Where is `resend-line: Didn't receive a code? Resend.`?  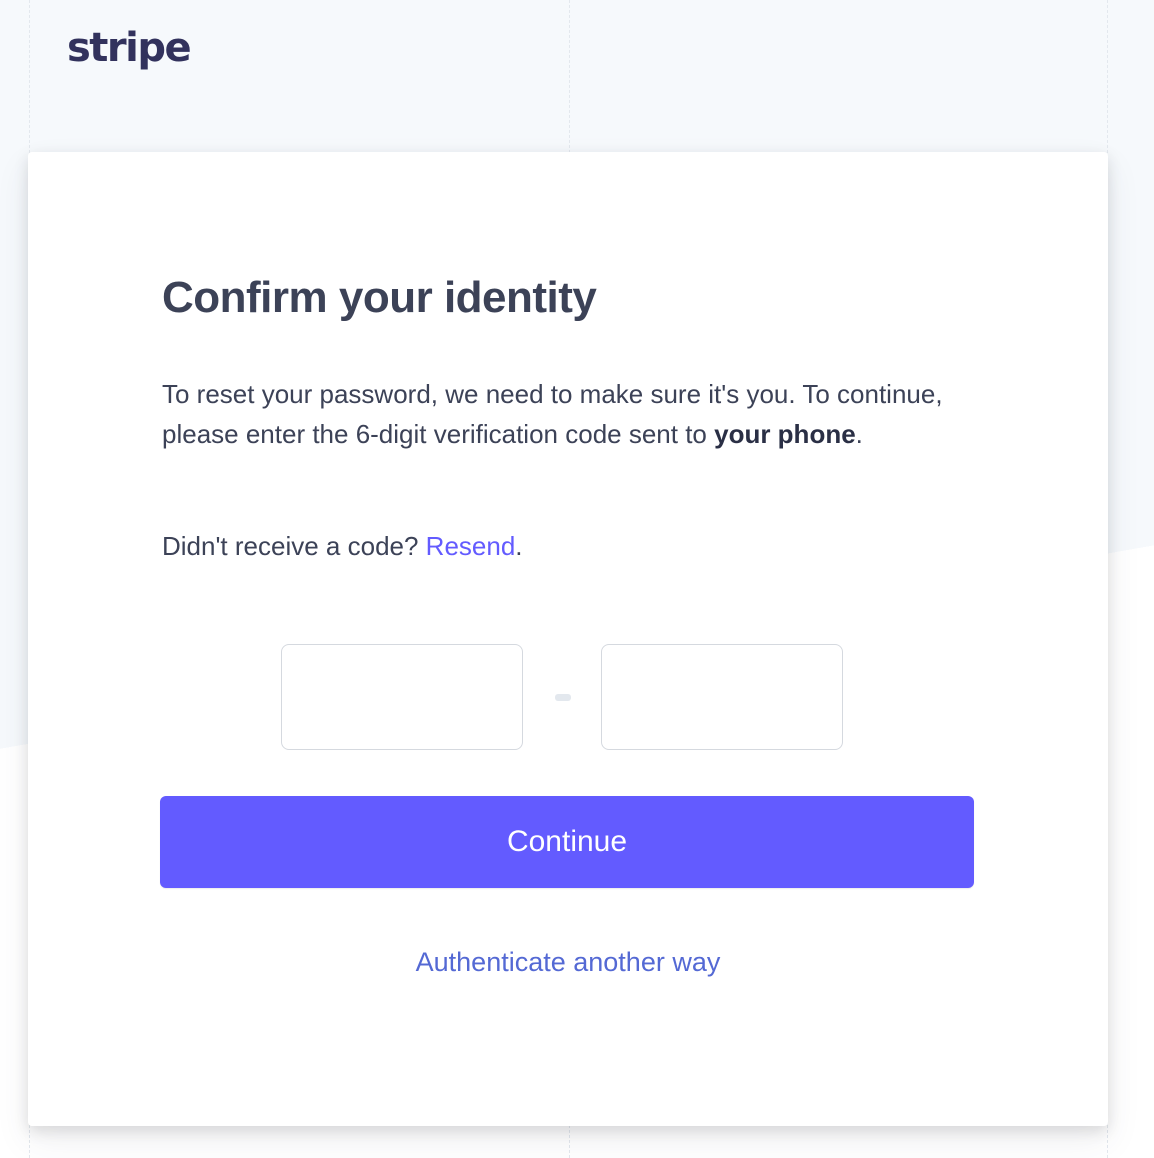
resend-line: Didn't receive a code? Resend. is located at coordinates (342, 546).